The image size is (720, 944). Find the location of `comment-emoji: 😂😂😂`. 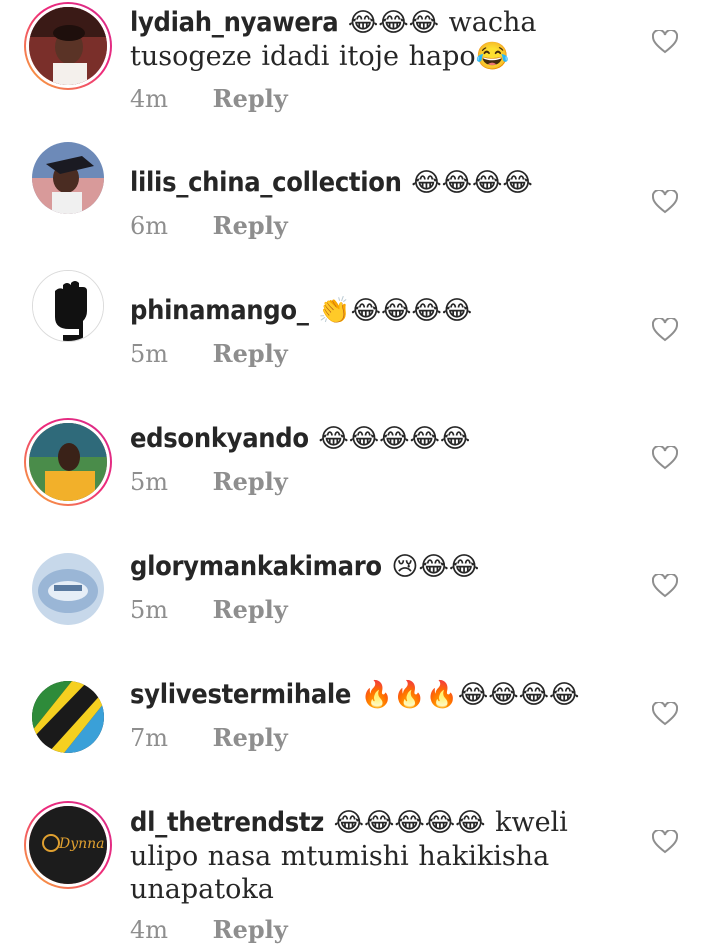

comment-emoji: 😂😂😂 is located at coordinates (393, 23).